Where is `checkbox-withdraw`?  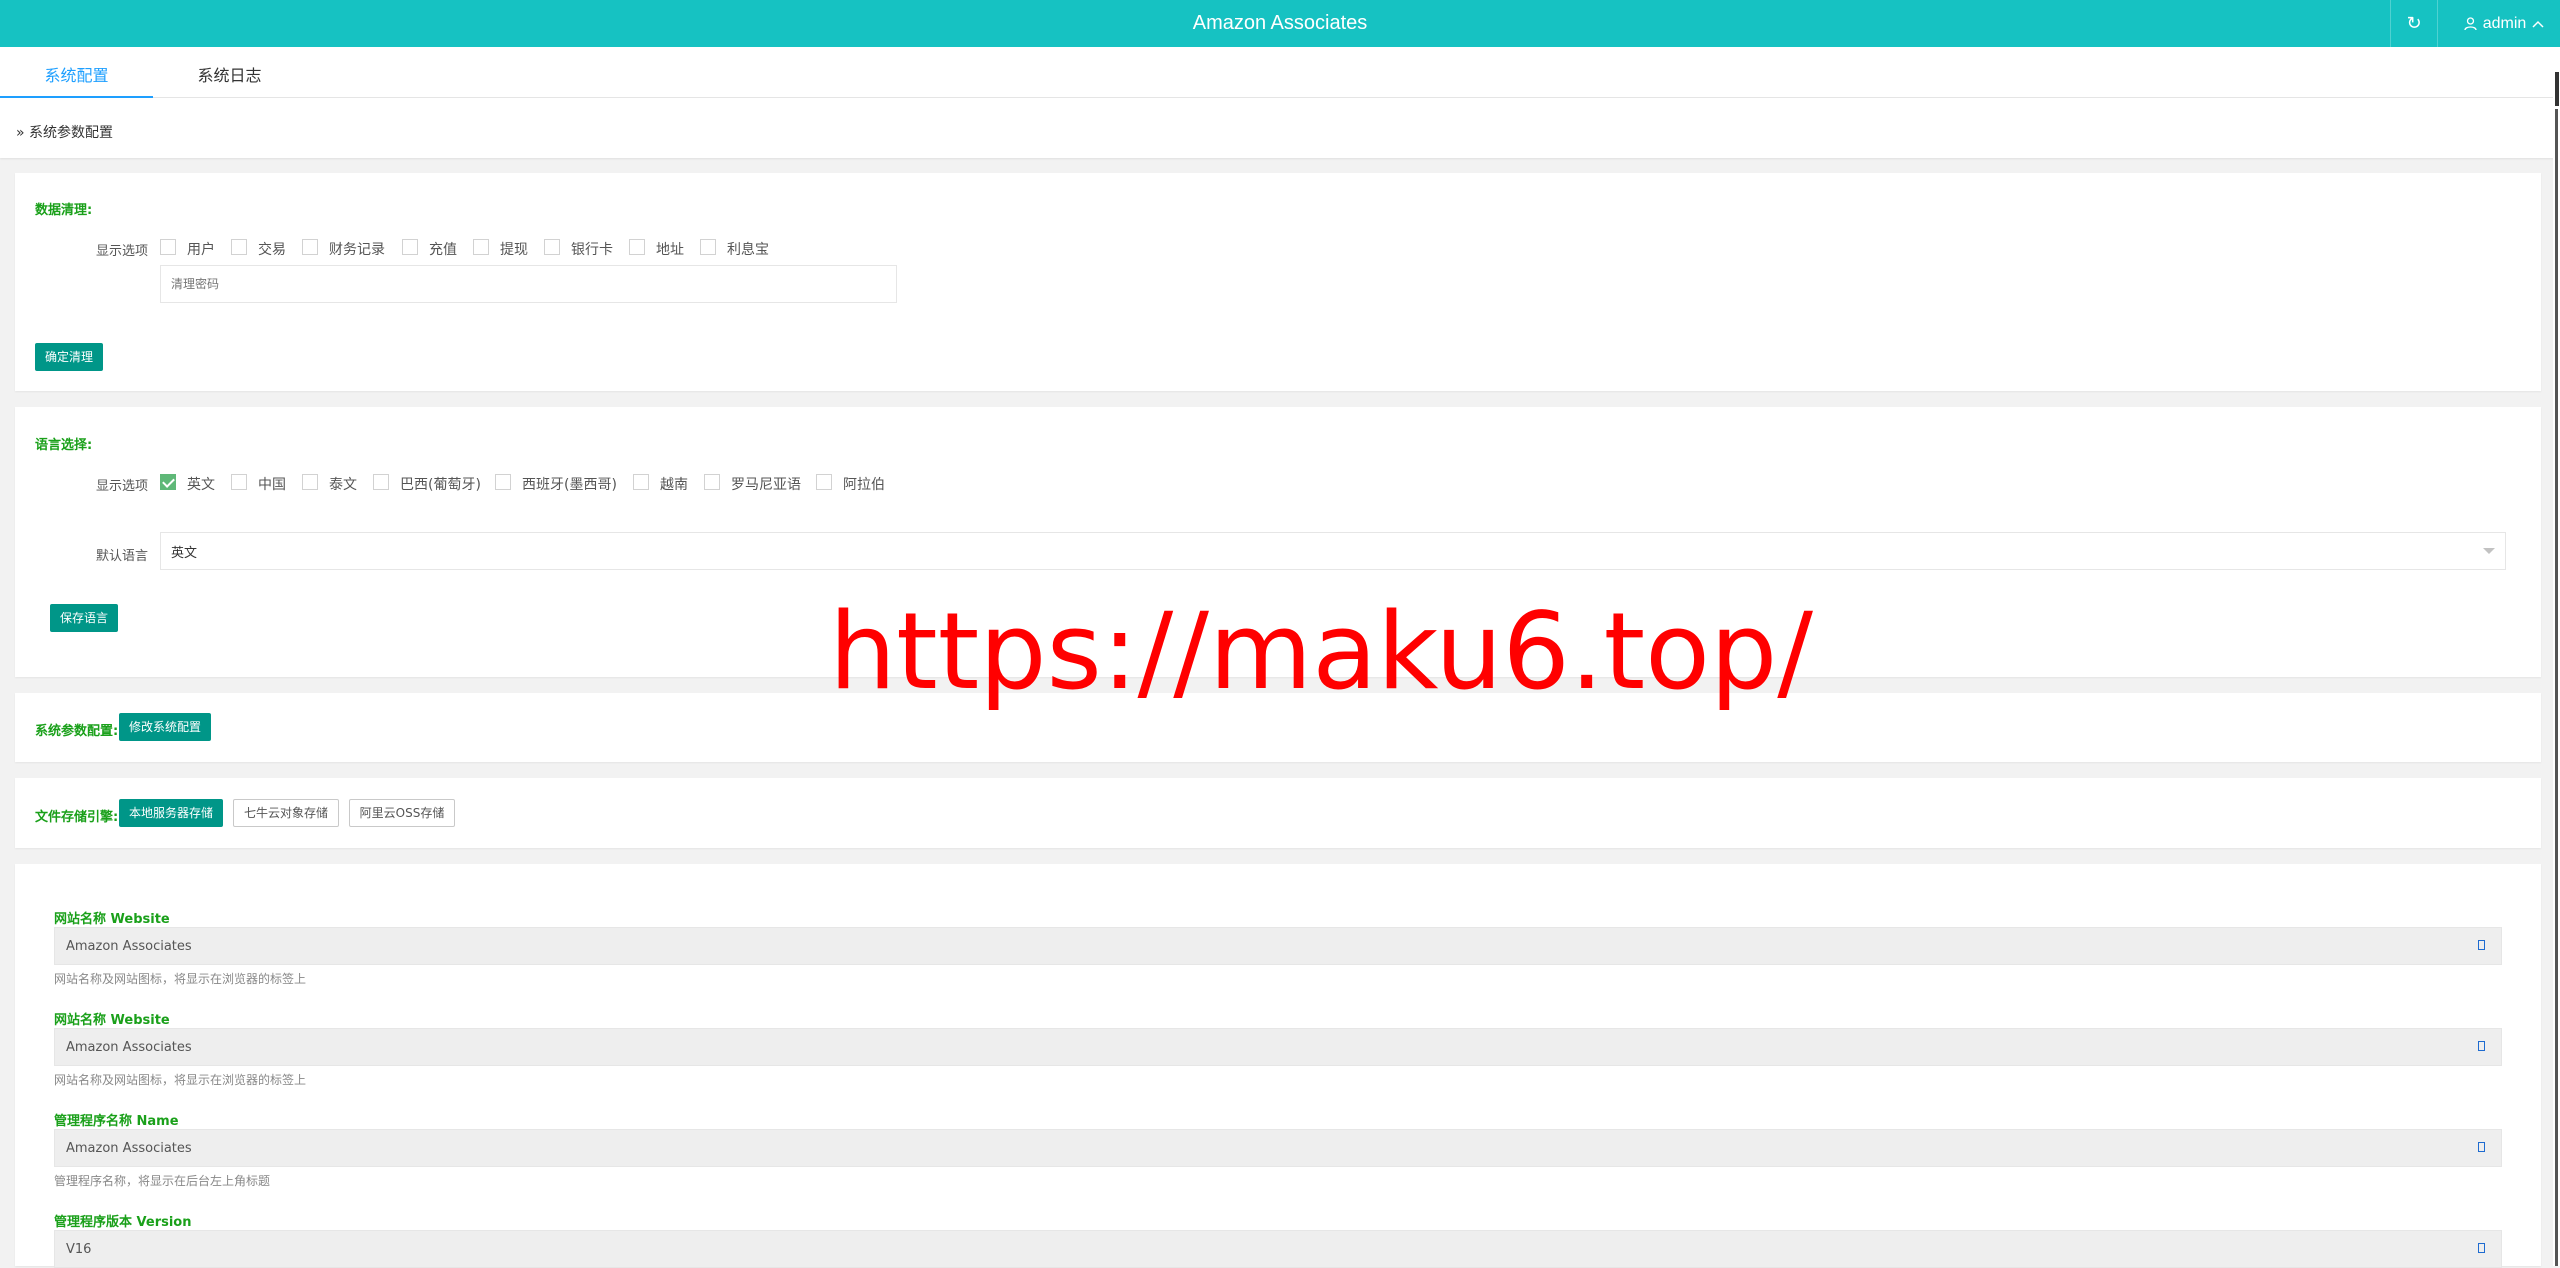 checkbox-withdraw is located at coordinates (481, 247).